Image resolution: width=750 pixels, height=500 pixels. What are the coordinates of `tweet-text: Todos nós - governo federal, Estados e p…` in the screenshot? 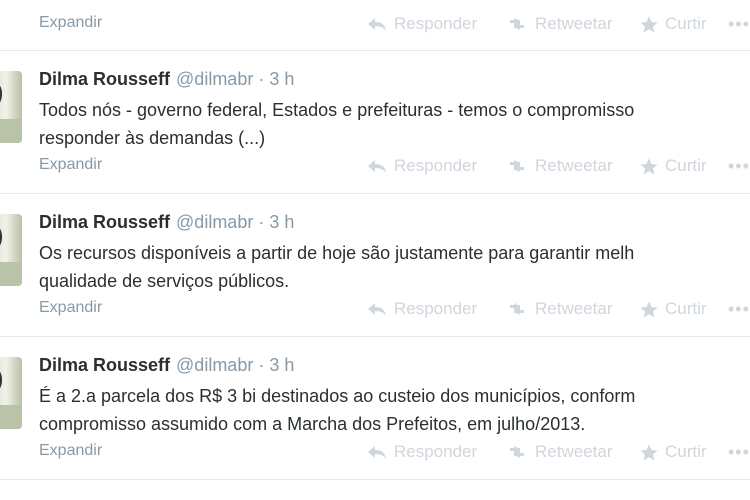 It's located at (394, 124).